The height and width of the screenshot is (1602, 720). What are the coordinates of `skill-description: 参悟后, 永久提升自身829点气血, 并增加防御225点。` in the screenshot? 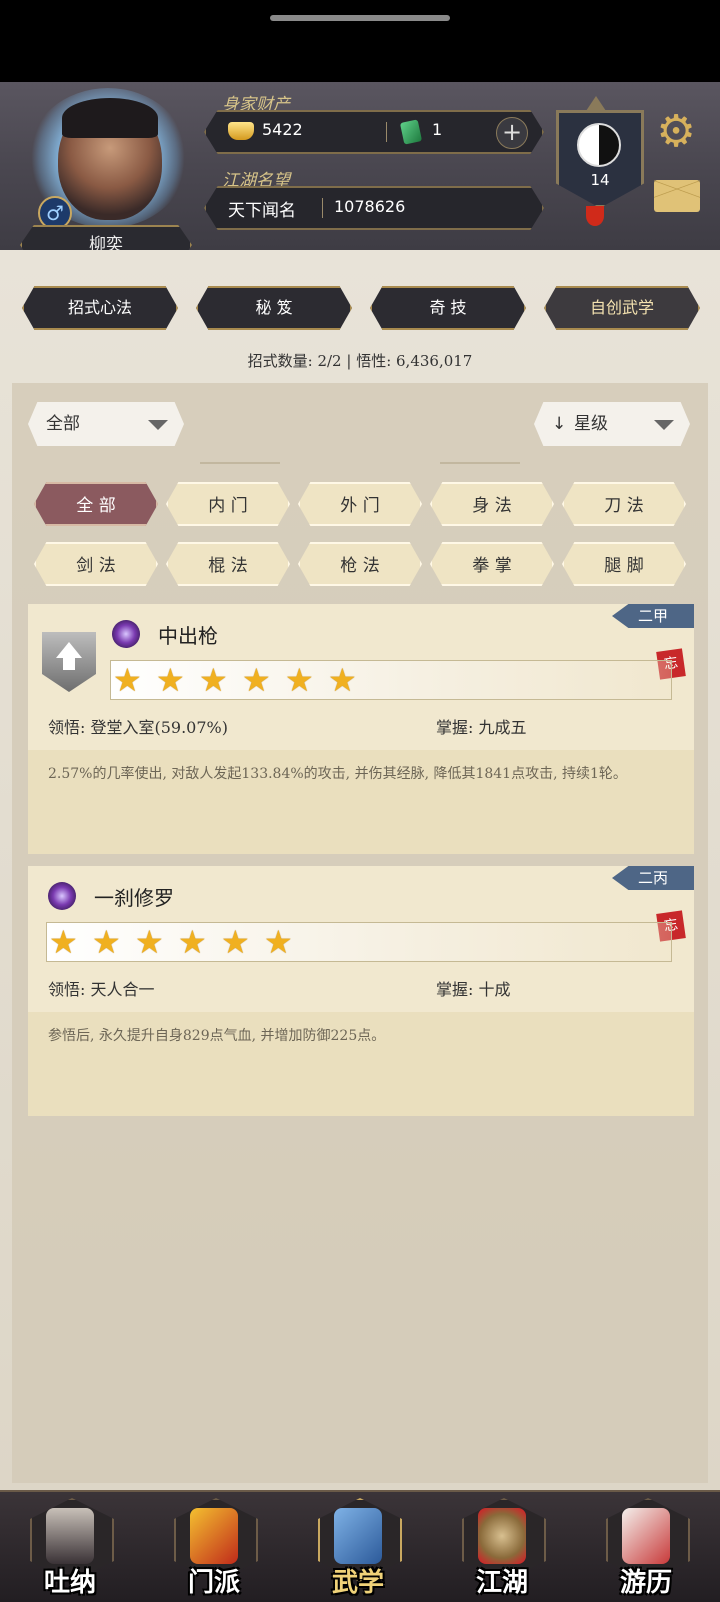 It's located at (217, 1036).